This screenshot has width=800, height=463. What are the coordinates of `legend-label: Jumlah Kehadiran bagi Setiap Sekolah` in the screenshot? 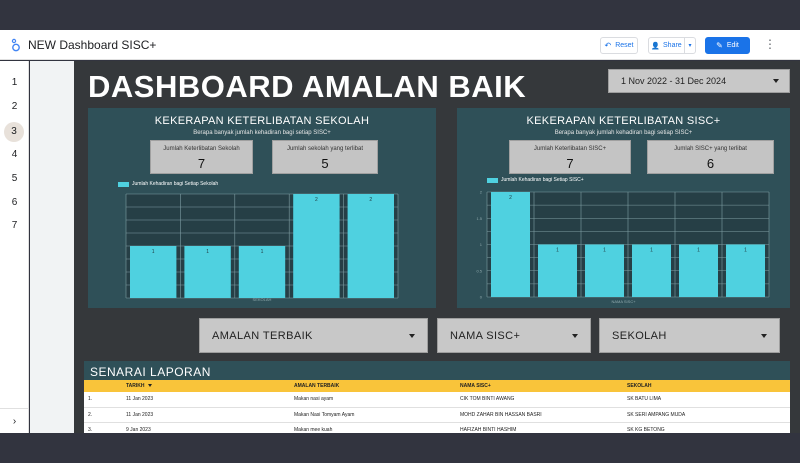 It's located at (175, 184).